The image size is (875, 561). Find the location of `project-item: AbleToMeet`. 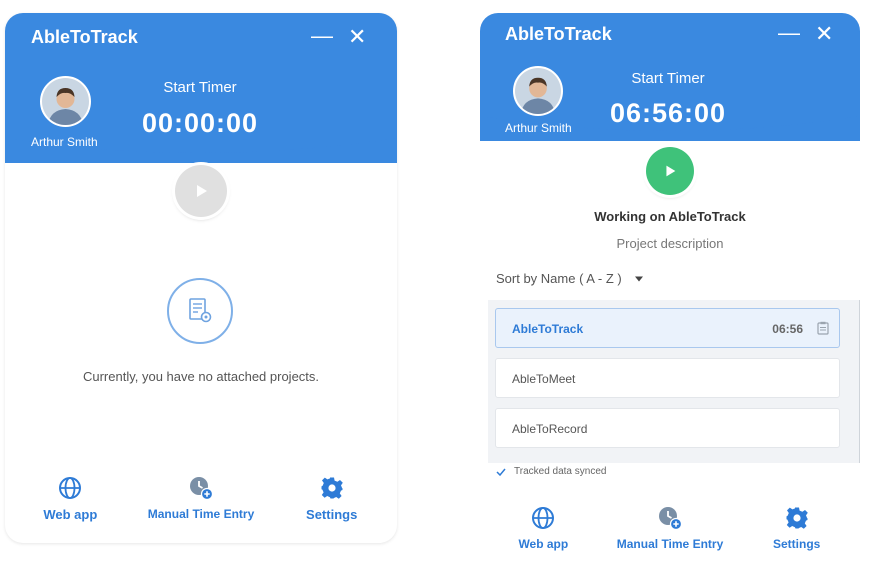

project-item: AbleToMeet is located at coordinates (667, 378).